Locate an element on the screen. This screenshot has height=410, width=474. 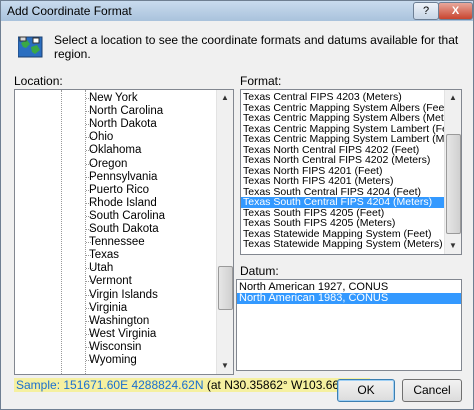
format-label: Format: is located at coordinates (261, 81).